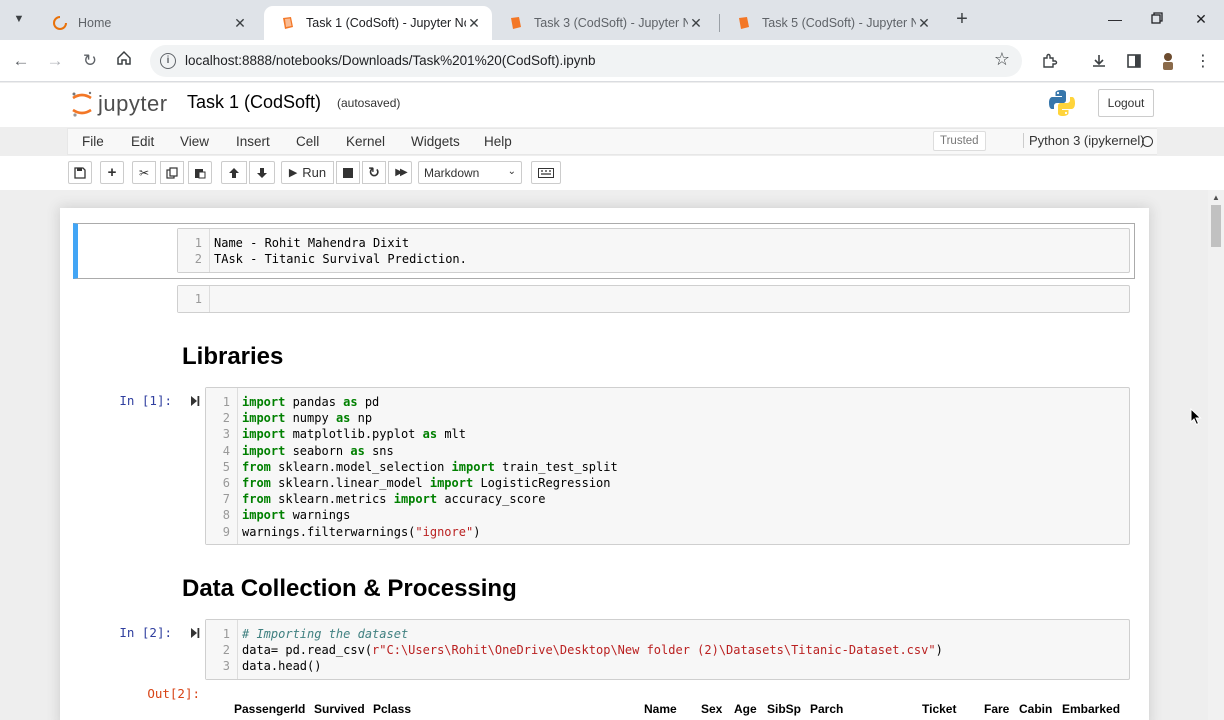 Image resolution: width=1224 pixels, height=720 pixels. What do you see at coordinates (307, 172) in the screenshot?
I see `run-button: ▶ Run` at bounding box center [307, 172].